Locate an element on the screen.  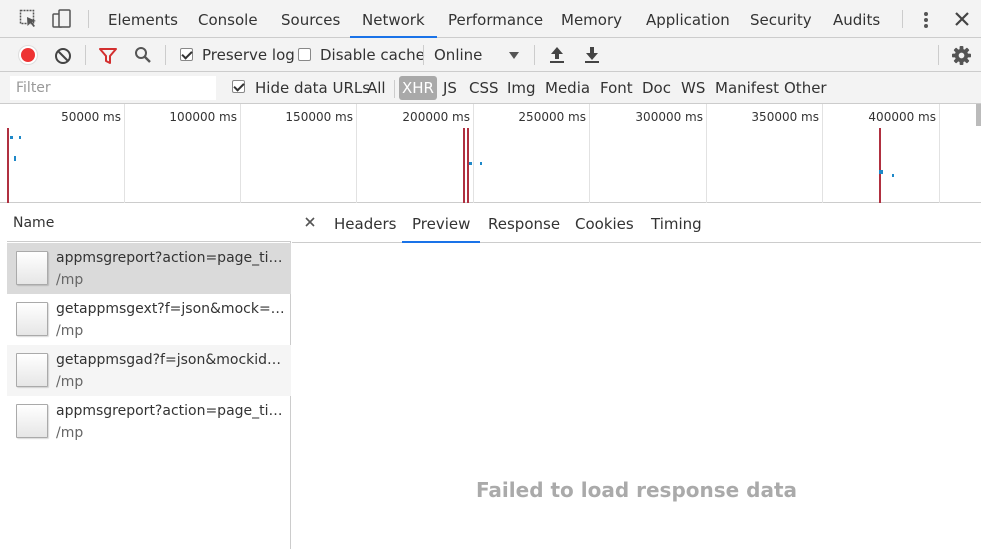
tab-security: Security is located at coordinates (781, 19).